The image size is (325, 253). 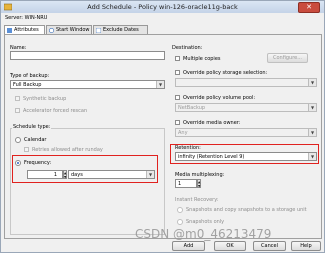 I want to click on frequency-highlight, so click(x=85, y=169).